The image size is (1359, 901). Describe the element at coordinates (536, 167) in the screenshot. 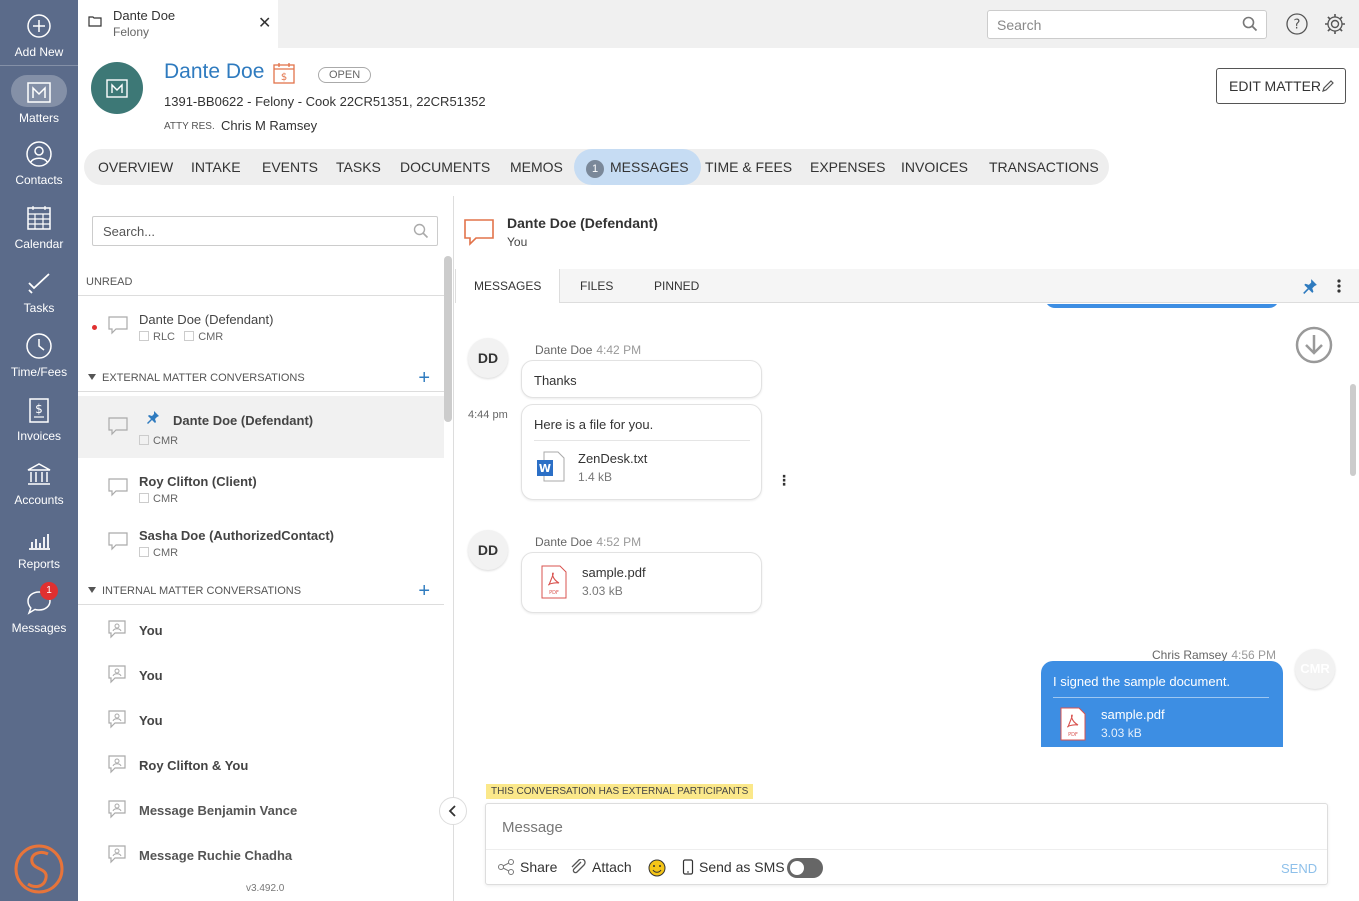

I see `tab-memos: MEMOS` at that location.